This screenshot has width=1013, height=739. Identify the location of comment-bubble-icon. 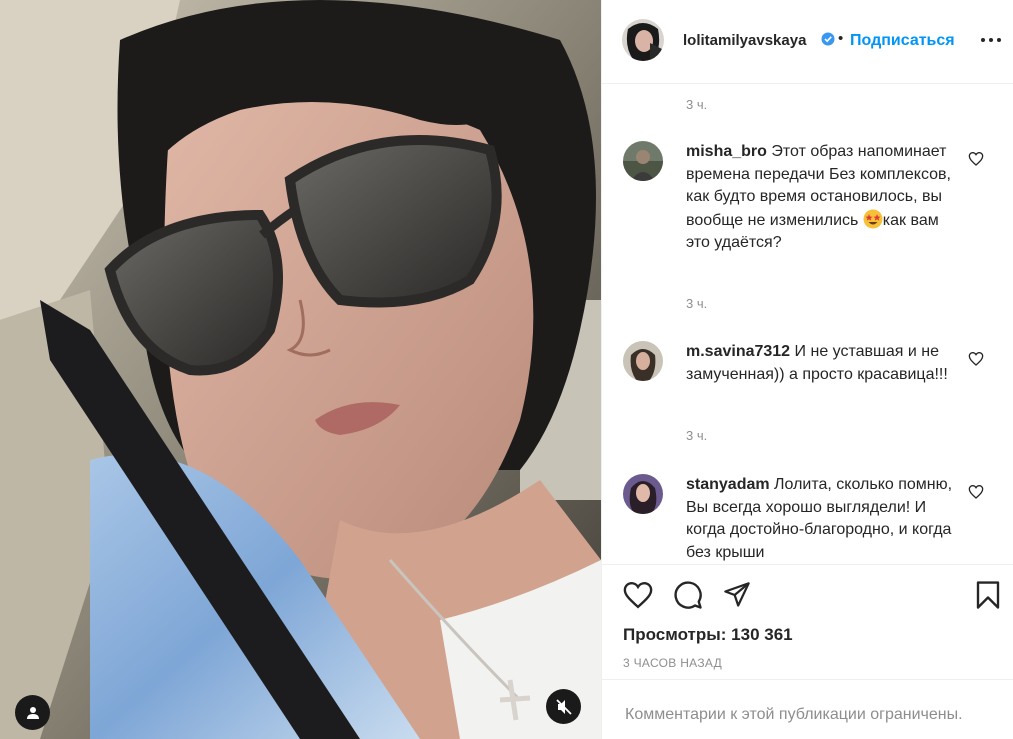
(688, 595).